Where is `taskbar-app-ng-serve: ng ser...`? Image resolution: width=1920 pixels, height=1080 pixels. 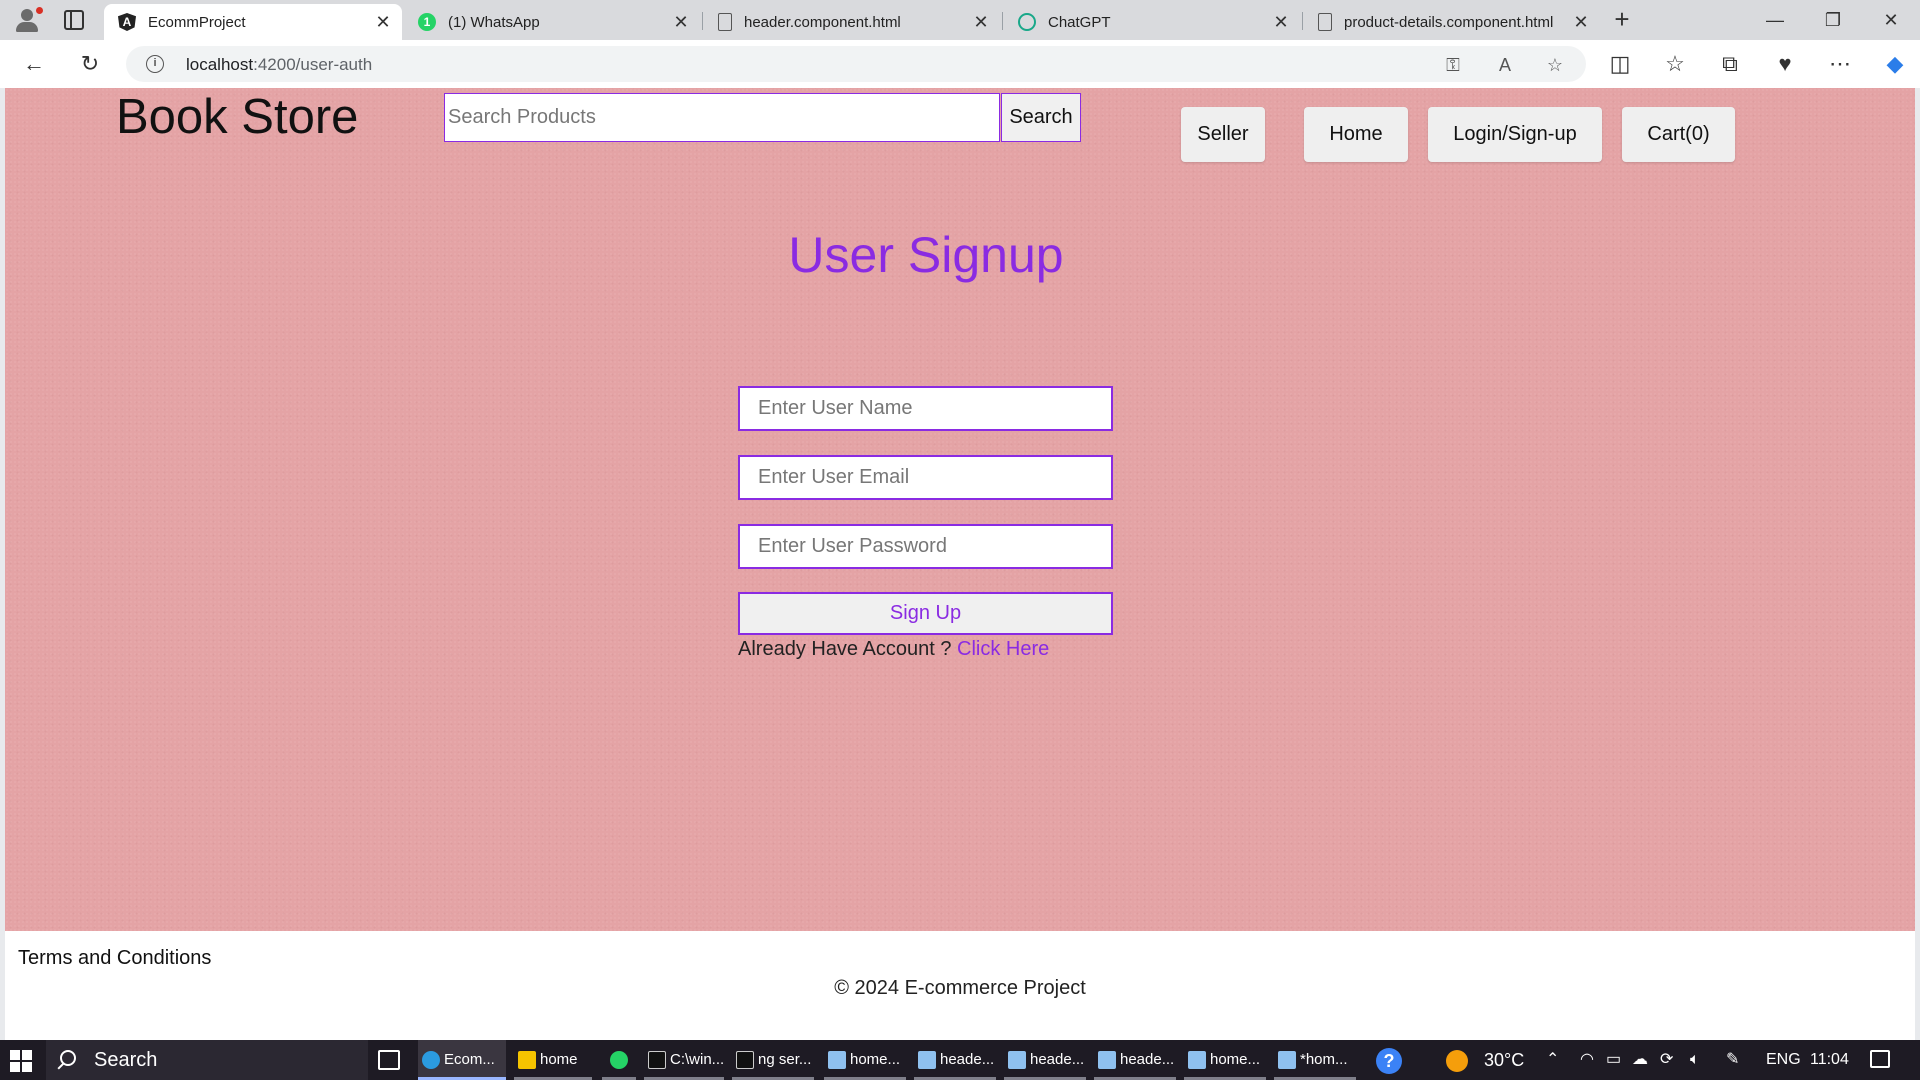 taskbar-app-ng-serve: ng ser... is located at coordinates (773, 1060).